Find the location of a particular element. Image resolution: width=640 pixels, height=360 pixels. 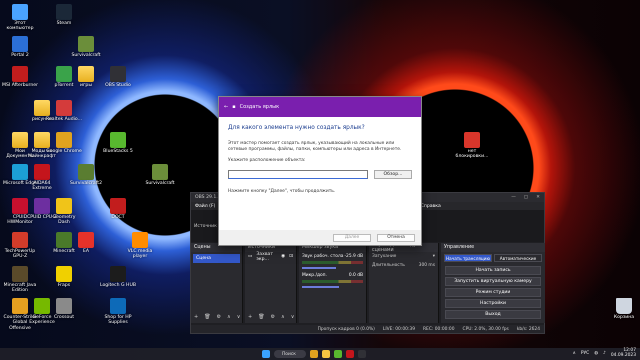

obs-icon is located at coordinates (362, 354).